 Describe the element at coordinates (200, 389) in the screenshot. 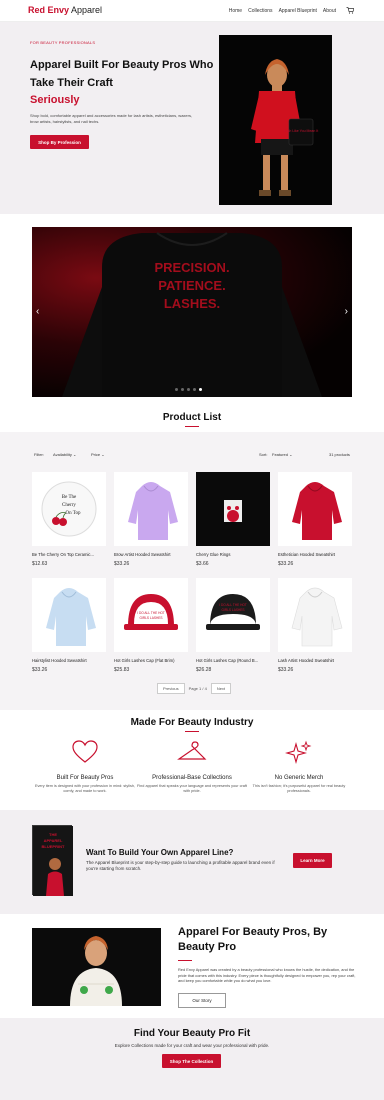

I see `slider-dot-active` at that location.